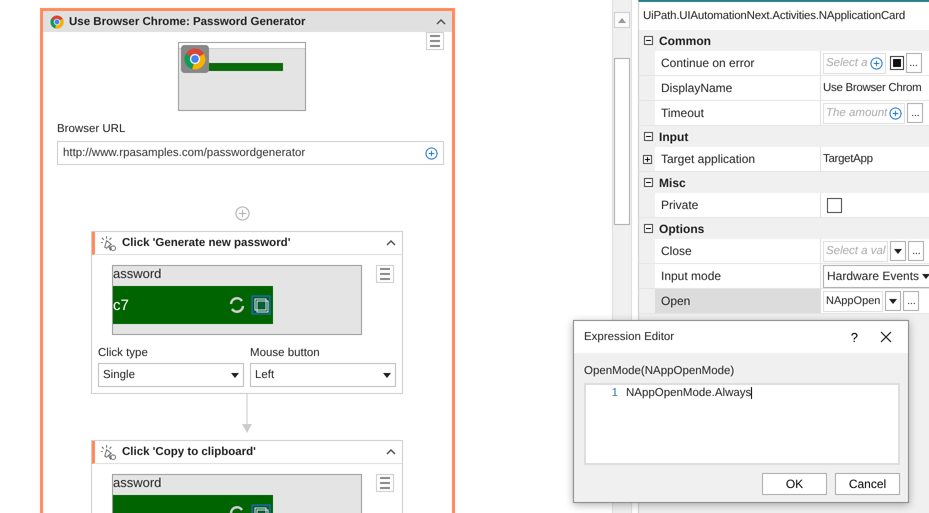  What do you see at coordinates (121, 305) in the screenshot?
I see `screenshot-text: c7` at bounding box center [121, 305].